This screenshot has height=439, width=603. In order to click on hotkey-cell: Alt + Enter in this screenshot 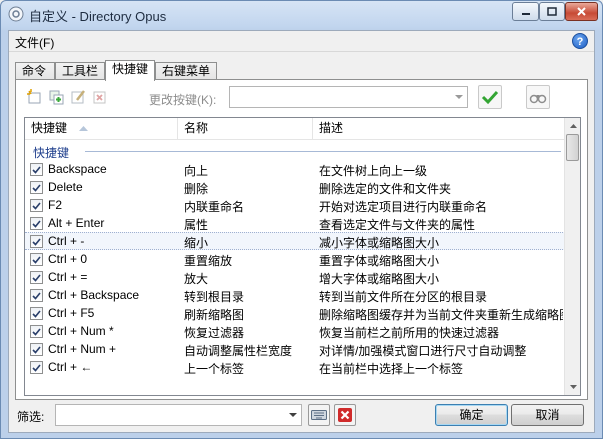, I will do `click(76, 223)`.